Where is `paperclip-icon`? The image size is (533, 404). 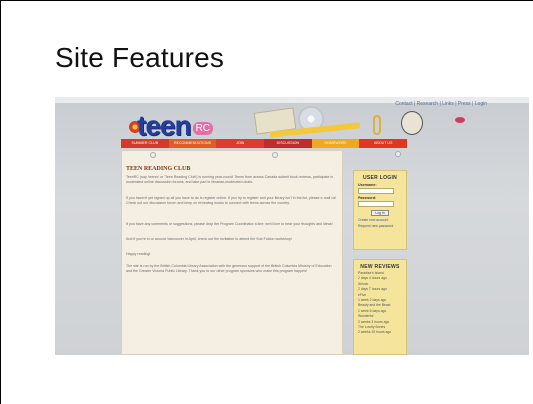 paperclip-icon is located at coordinates (377, 125).